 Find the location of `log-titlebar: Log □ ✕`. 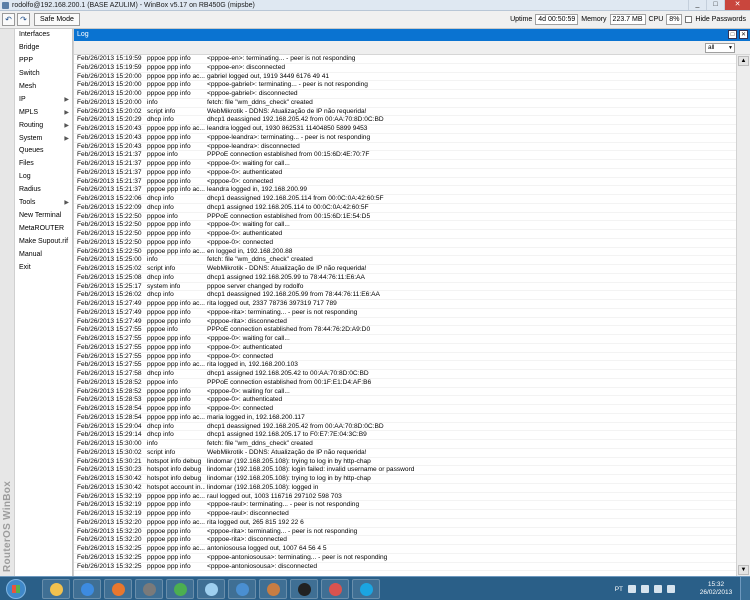

log-titlebar: Log □ ✕ is located at coordinates (412, 35).